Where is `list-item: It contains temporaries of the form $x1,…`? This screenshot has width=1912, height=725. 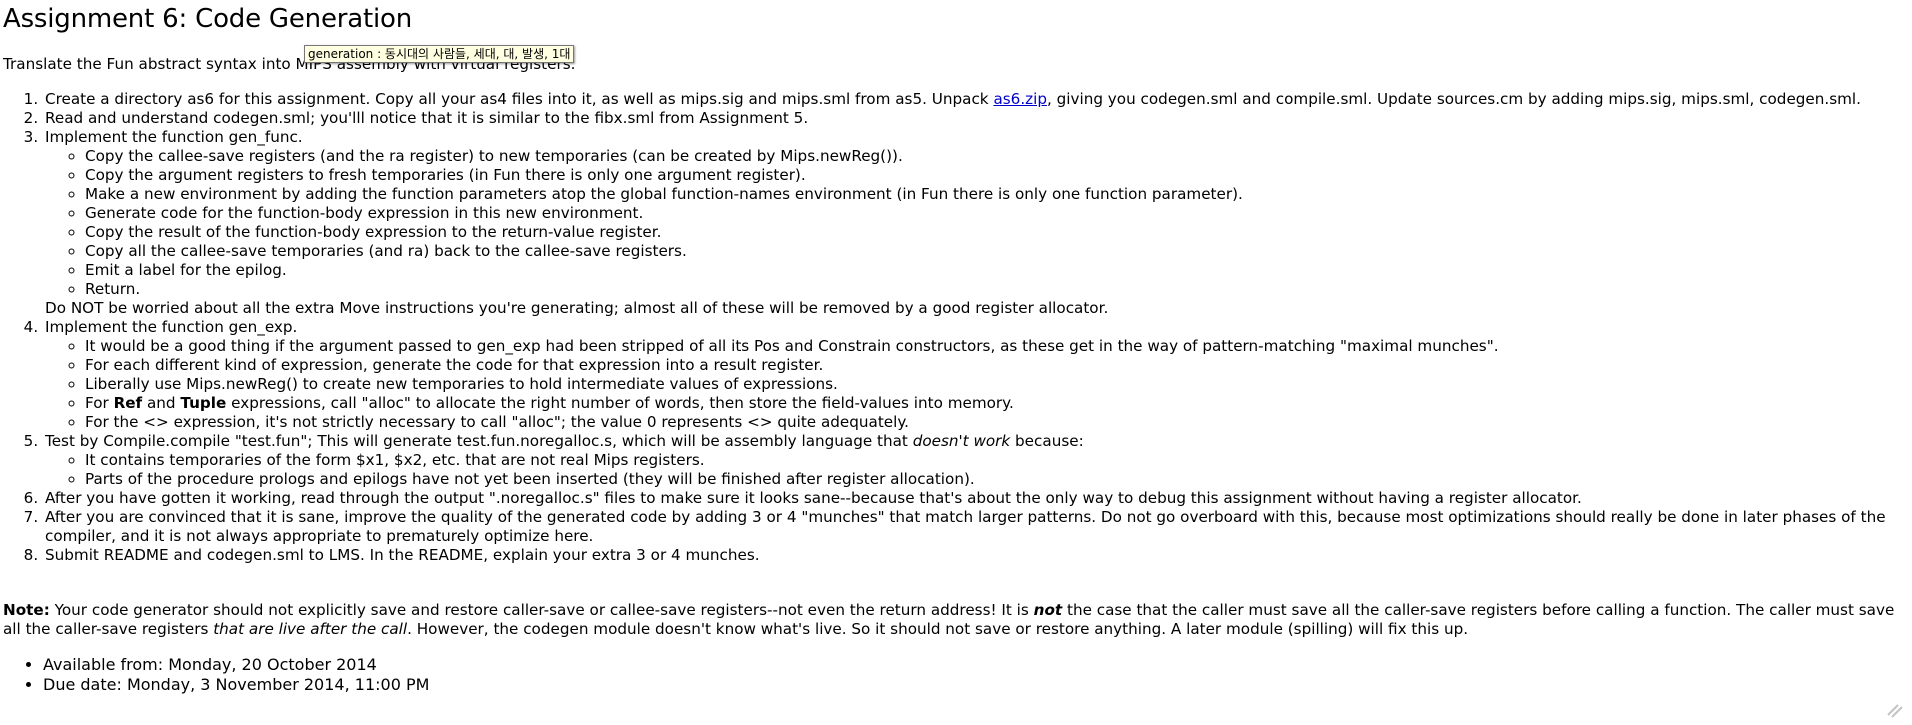 list-item: It contains temporaries of the form $x1,… is located at coordinates (996, 460).